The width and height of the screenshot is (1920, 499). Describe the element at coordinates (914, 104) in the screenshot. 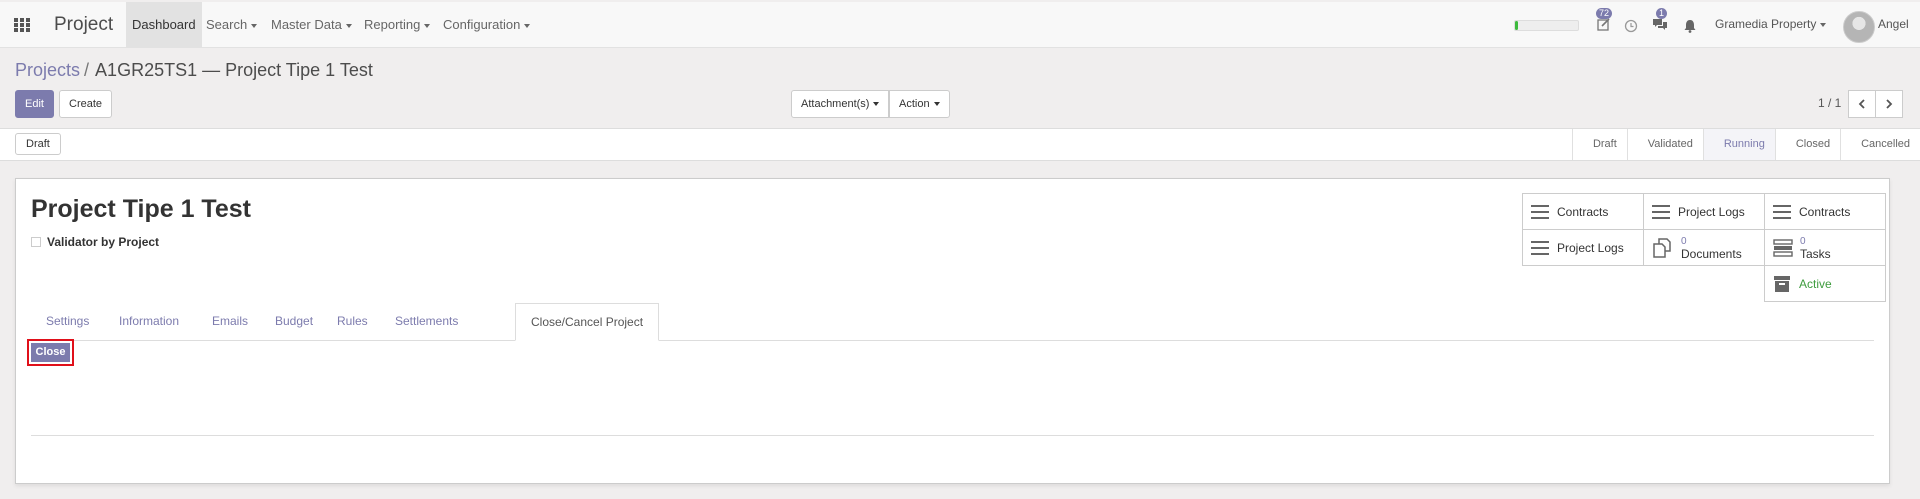

I see `action-label: Action` at that location.